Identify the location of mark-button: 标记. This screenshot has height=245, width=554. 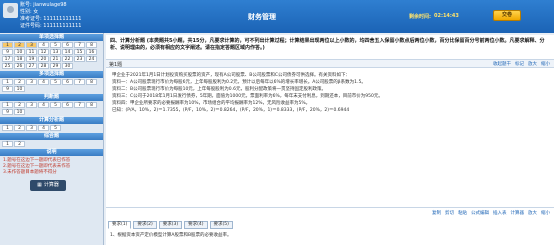
(519, 64).